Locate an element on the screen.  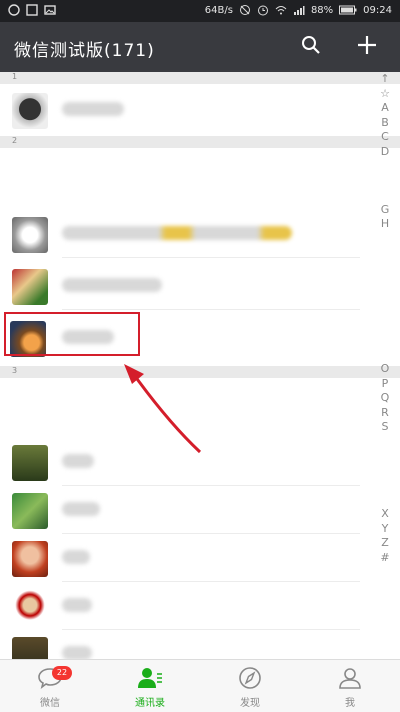
index-letter: C is located at coordinates (385, 137).